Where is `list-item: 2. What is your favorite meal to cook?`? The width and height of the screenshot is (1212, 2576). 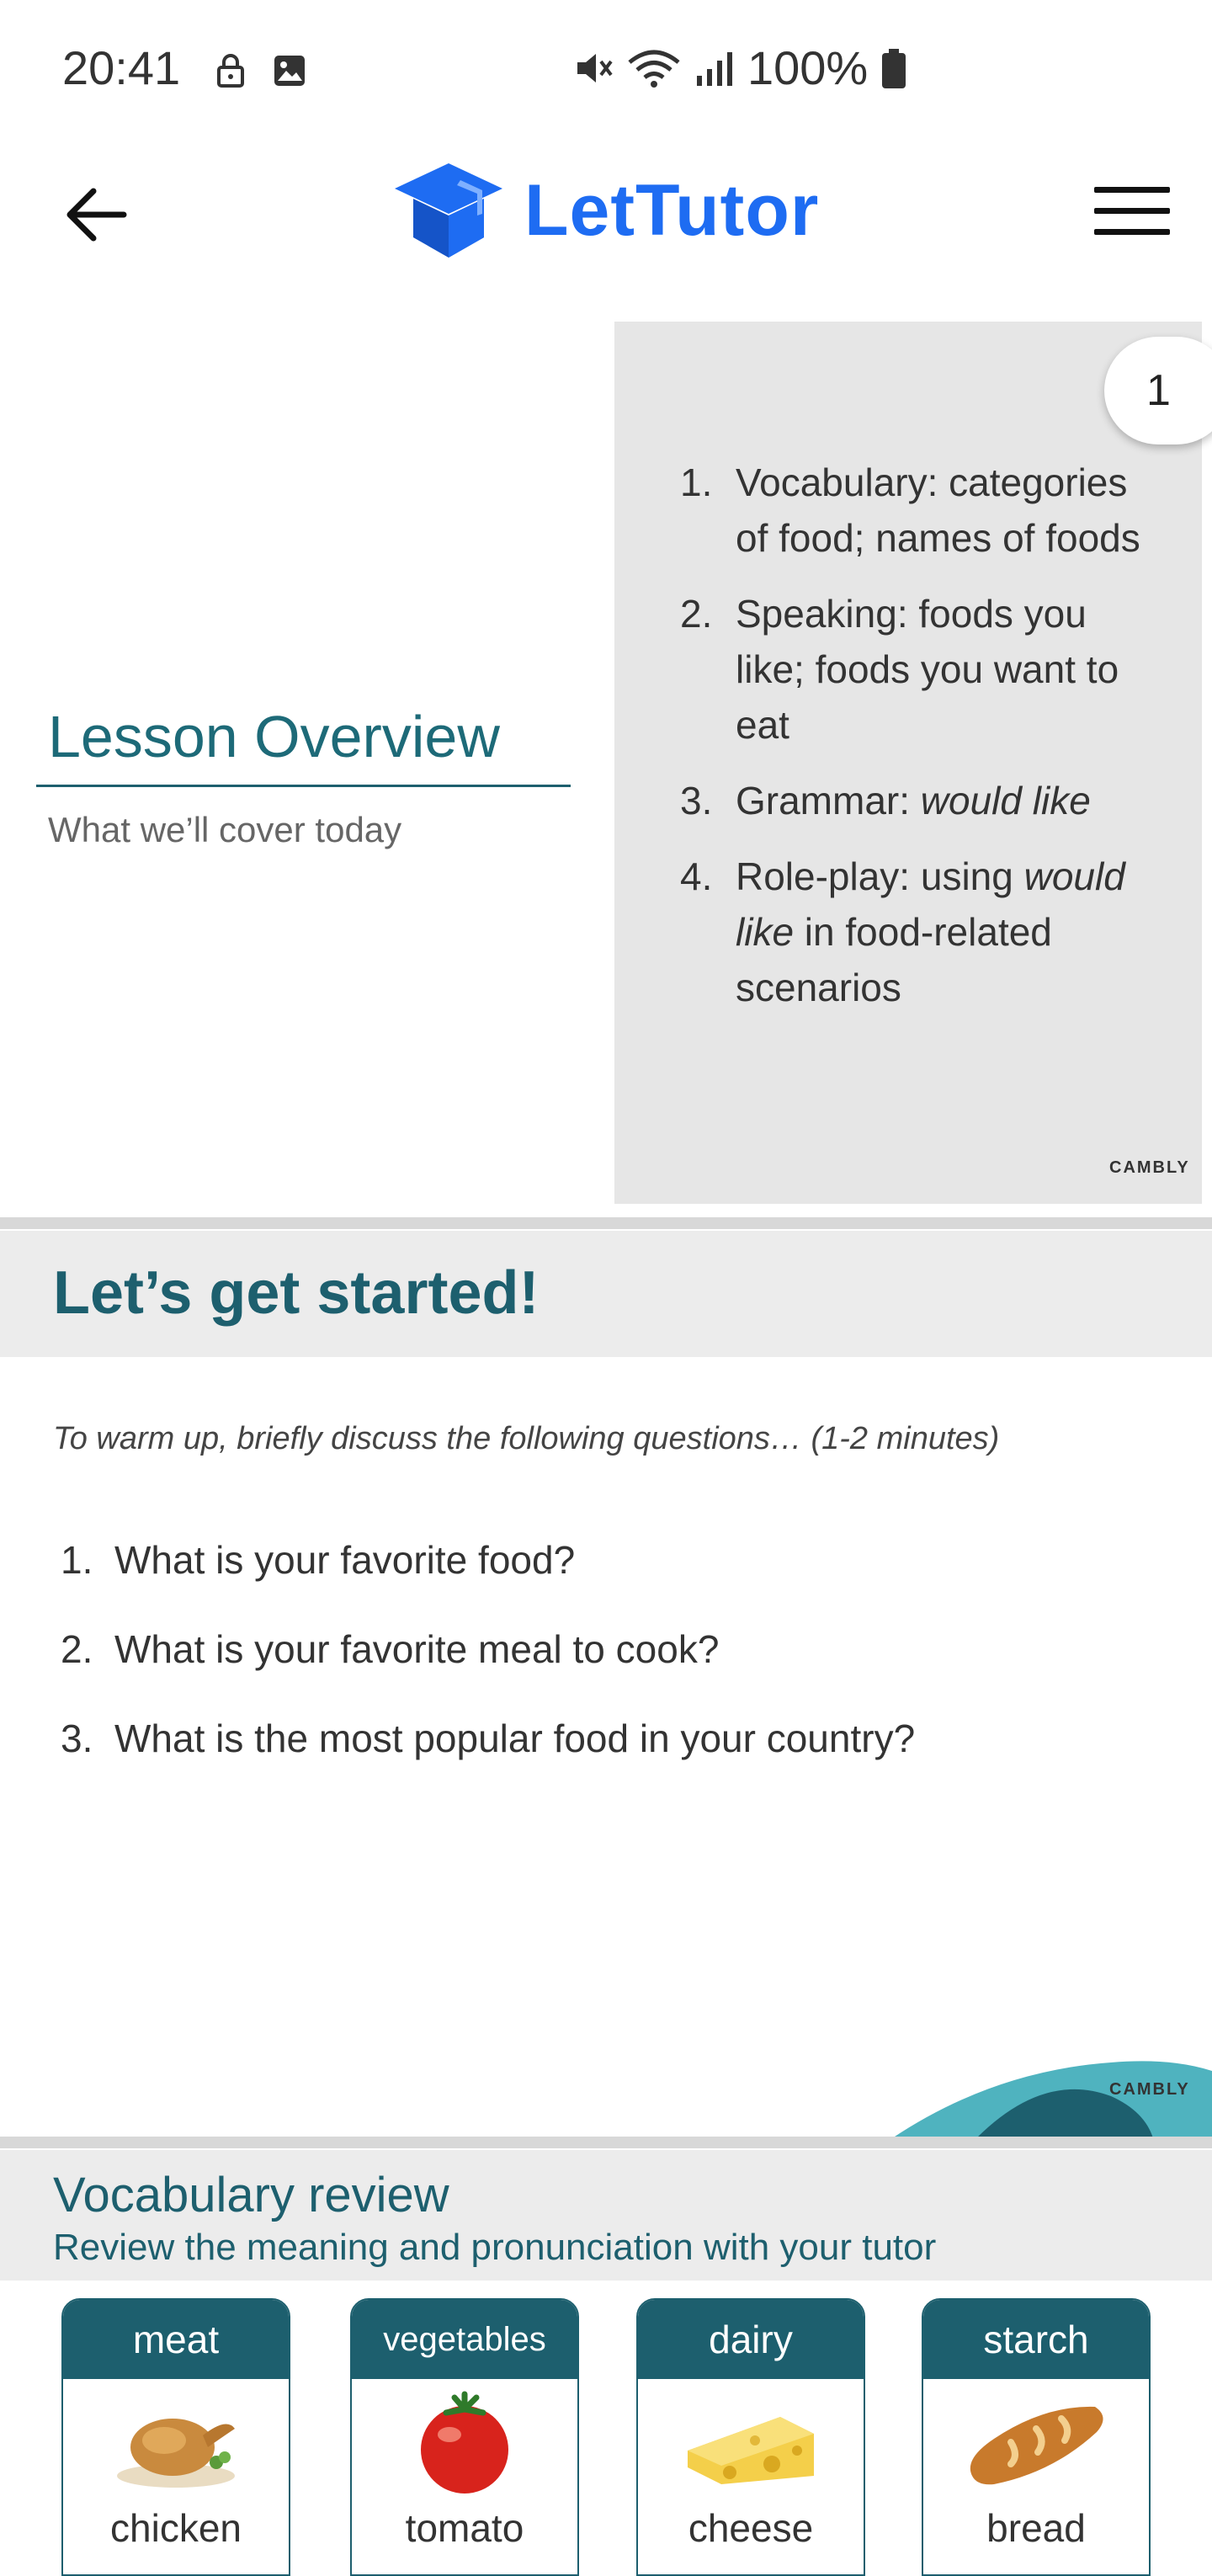
list-item: 2. What is your favorite meal to cook? is located at coordinates (390, 1649).